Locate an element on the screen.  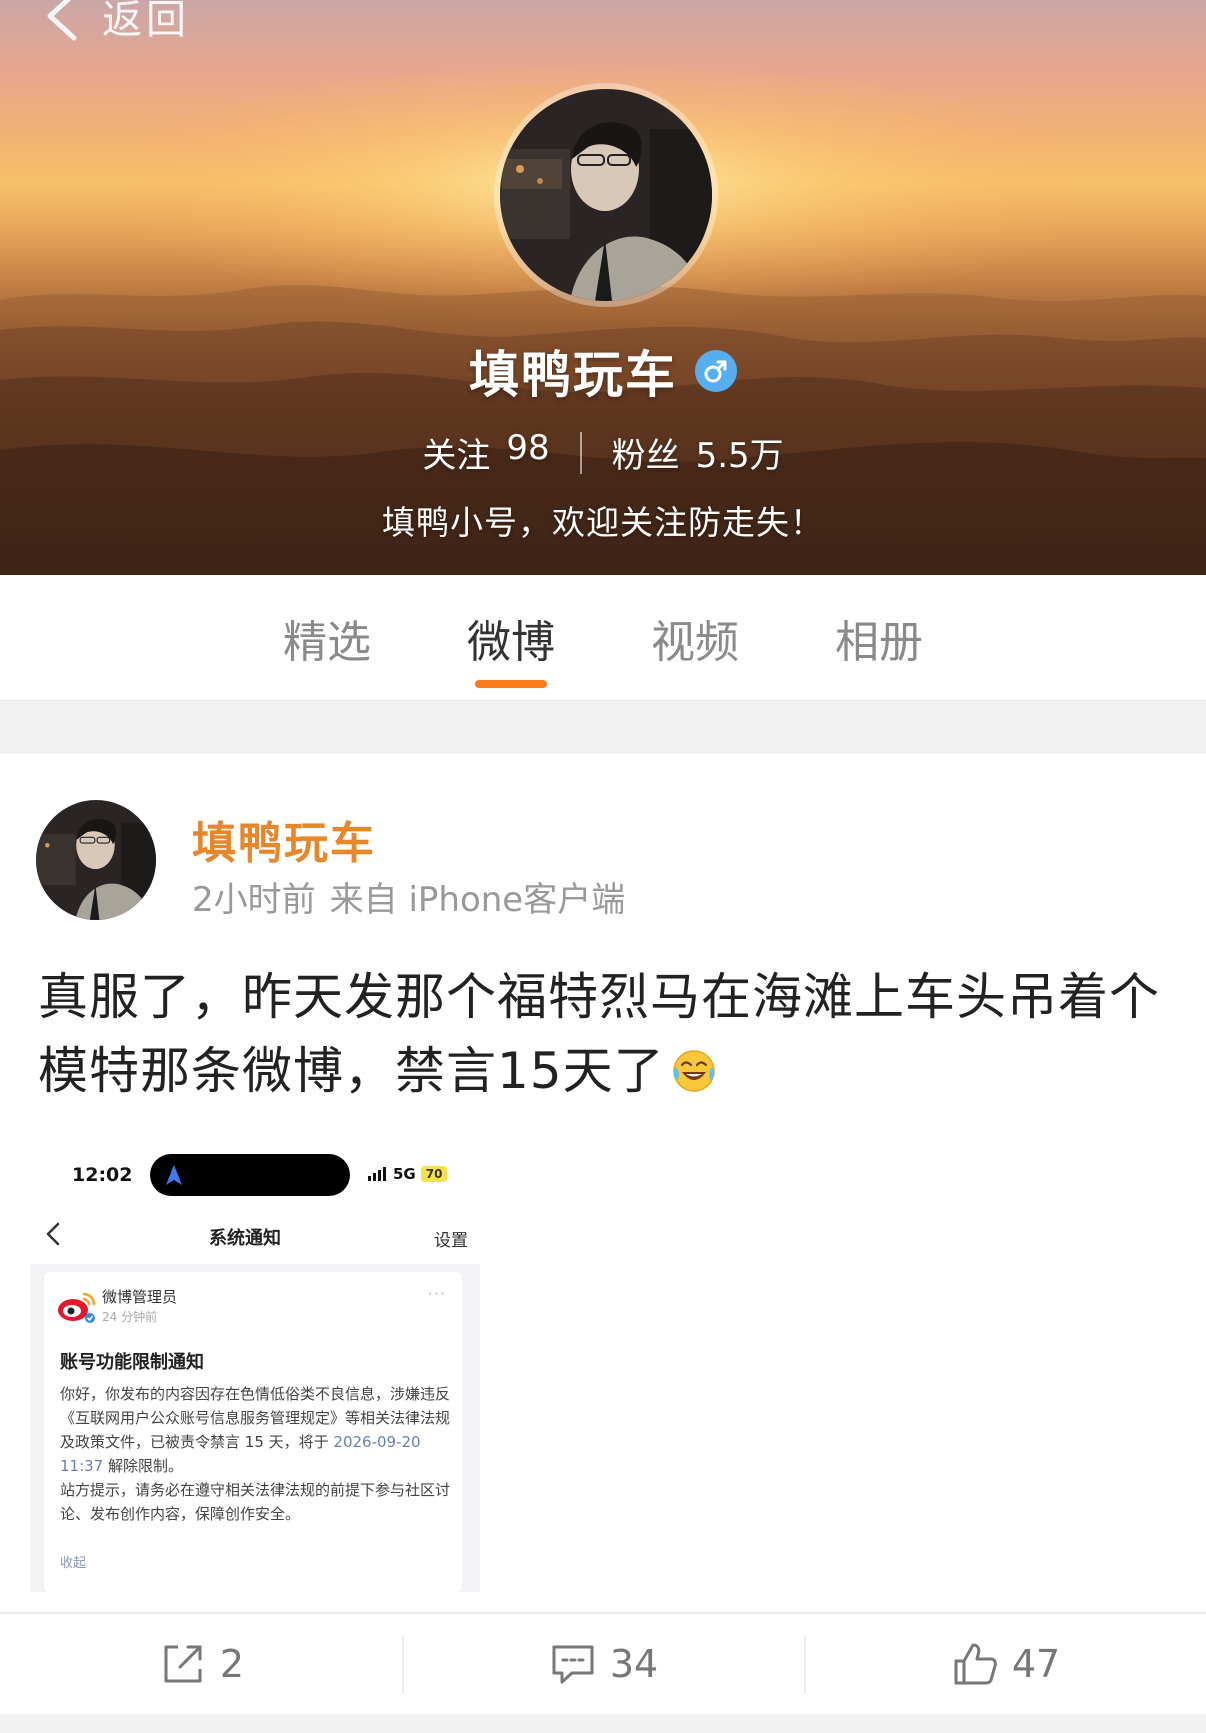
thumbs-up-icon is located at coordinates (975, 1664).